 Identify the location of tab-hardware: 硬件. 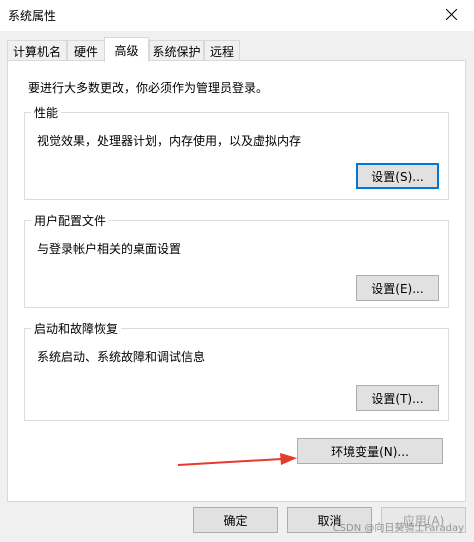
(86, 51).